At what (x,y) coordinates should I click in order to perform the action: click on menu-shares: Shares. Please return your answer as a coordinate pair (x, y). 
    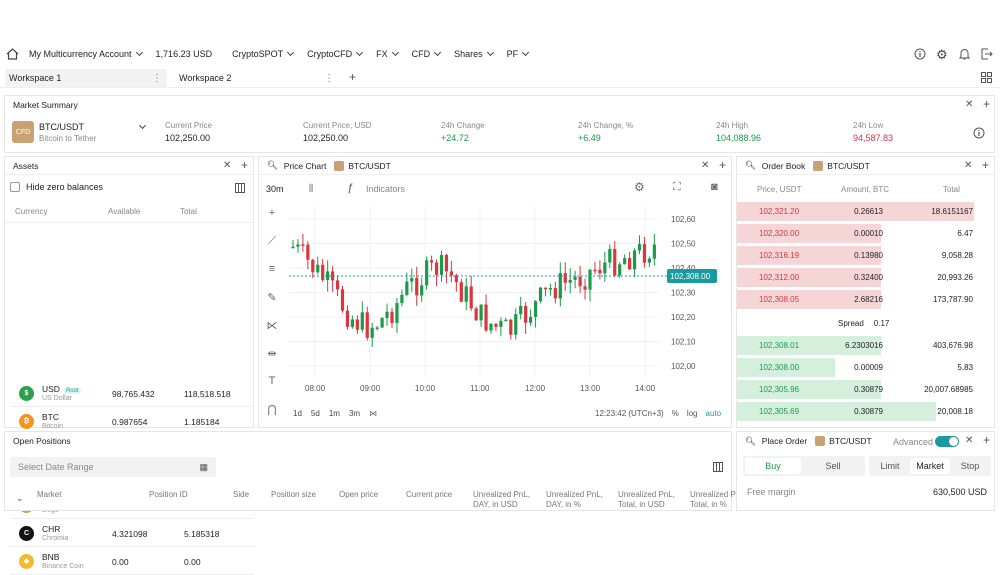
    Looking at the image, I should click on (474, 53).